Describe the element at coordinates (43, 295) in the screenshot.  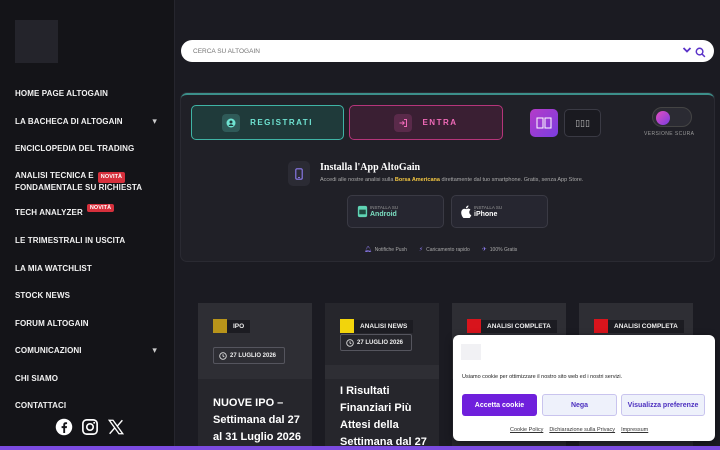
I see `sidebar-item-label: STOCK NEWS` at that location.